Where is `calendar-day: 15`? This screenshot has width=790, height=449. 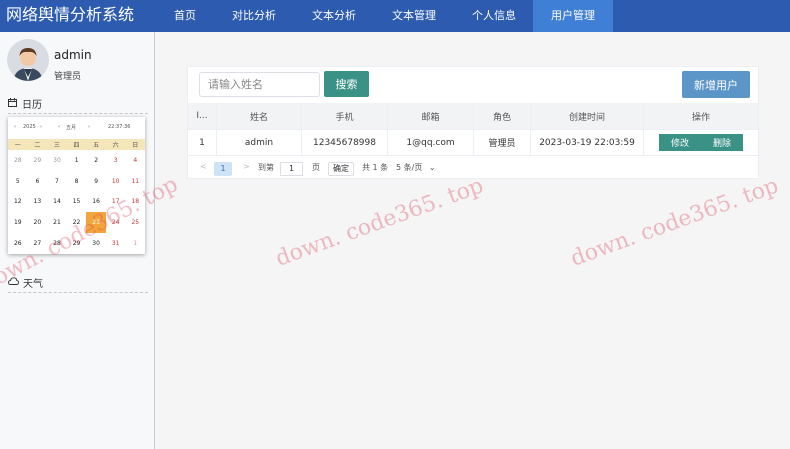 calendar-day: 15 is located at coordinates (77, 202).